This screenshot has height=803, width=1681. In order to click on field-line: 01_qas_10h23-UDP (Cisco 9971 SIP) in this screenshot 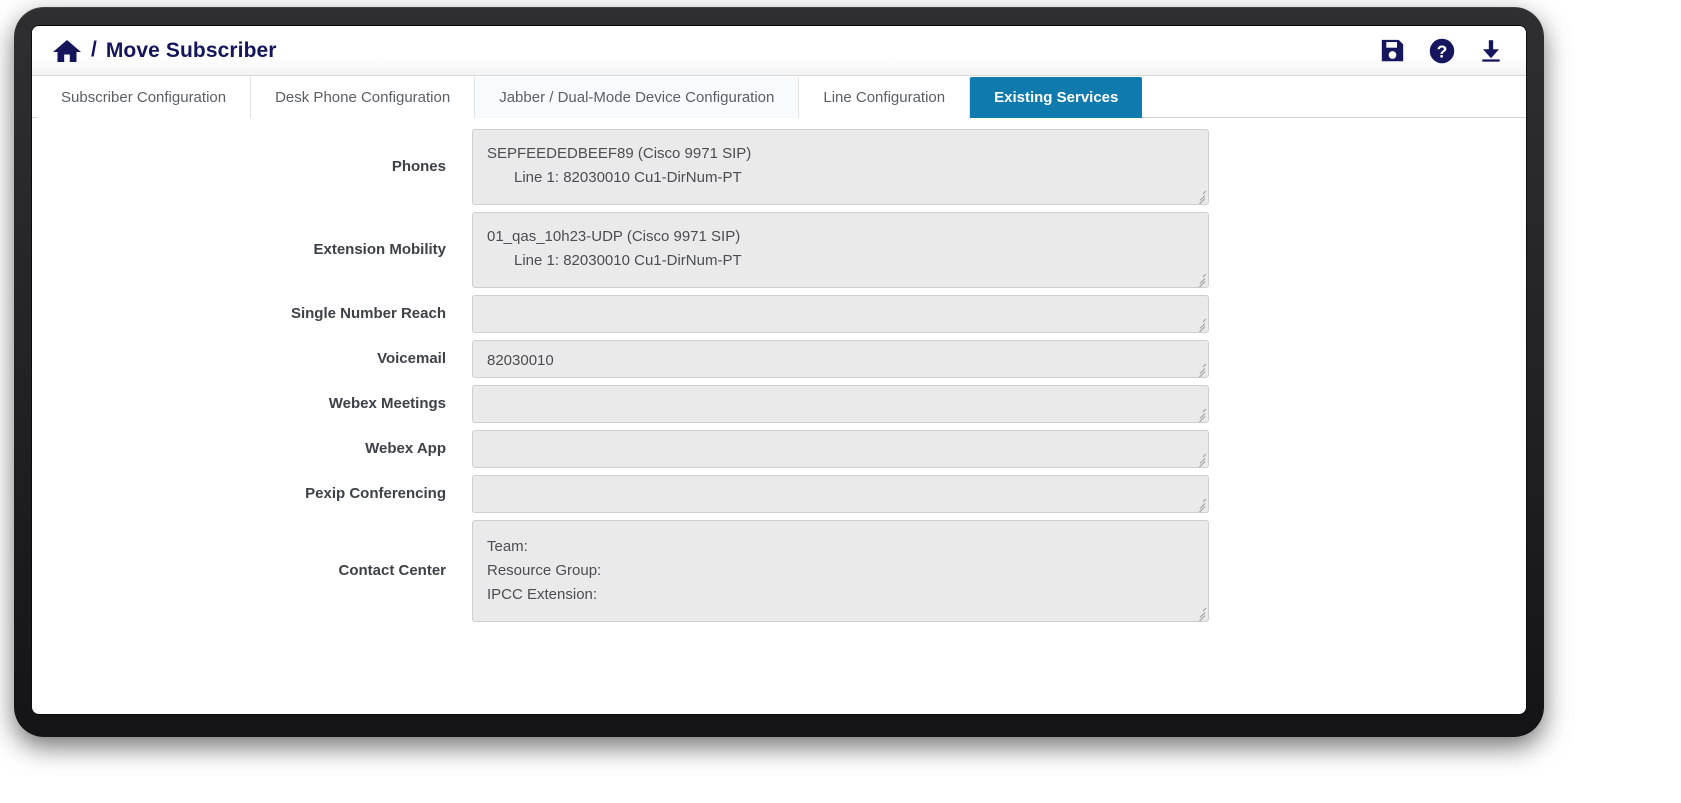, I will do `click(614, 236)`.